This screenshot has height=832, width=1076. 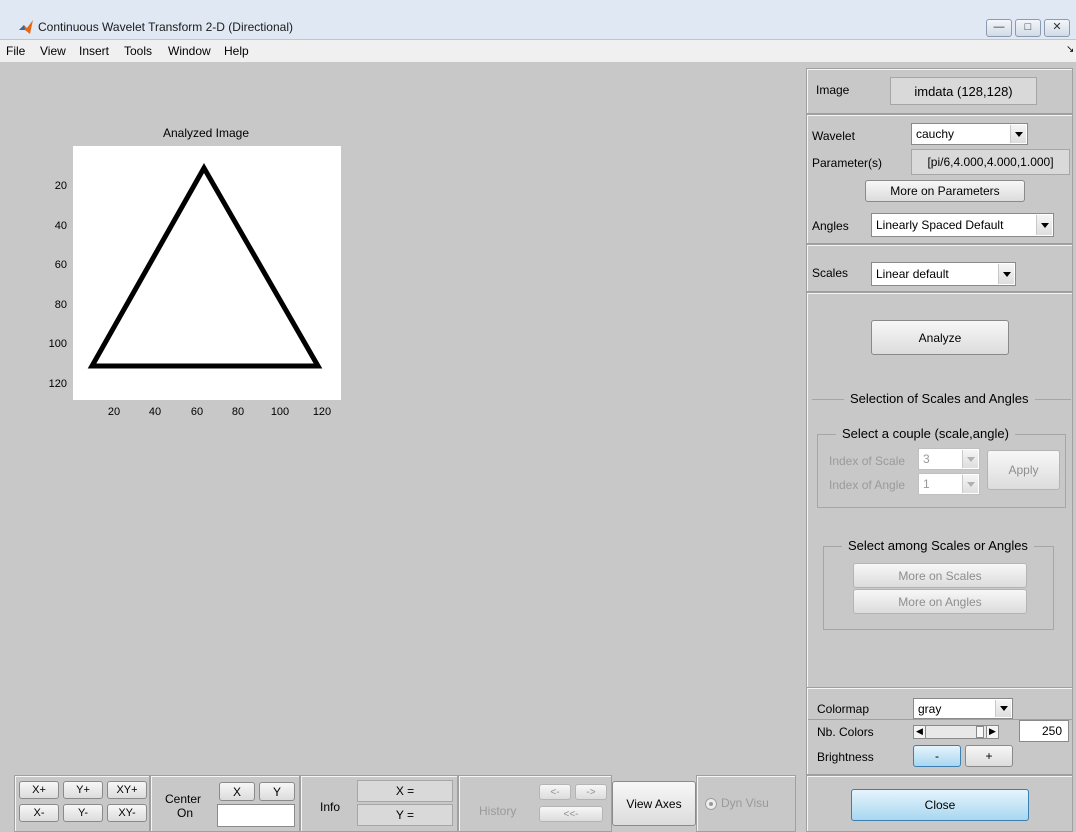 What do you see at coordinates (940, 337) in the screenshot?
I see `analyze-button: Analyze` at bounding box center [940, 337].